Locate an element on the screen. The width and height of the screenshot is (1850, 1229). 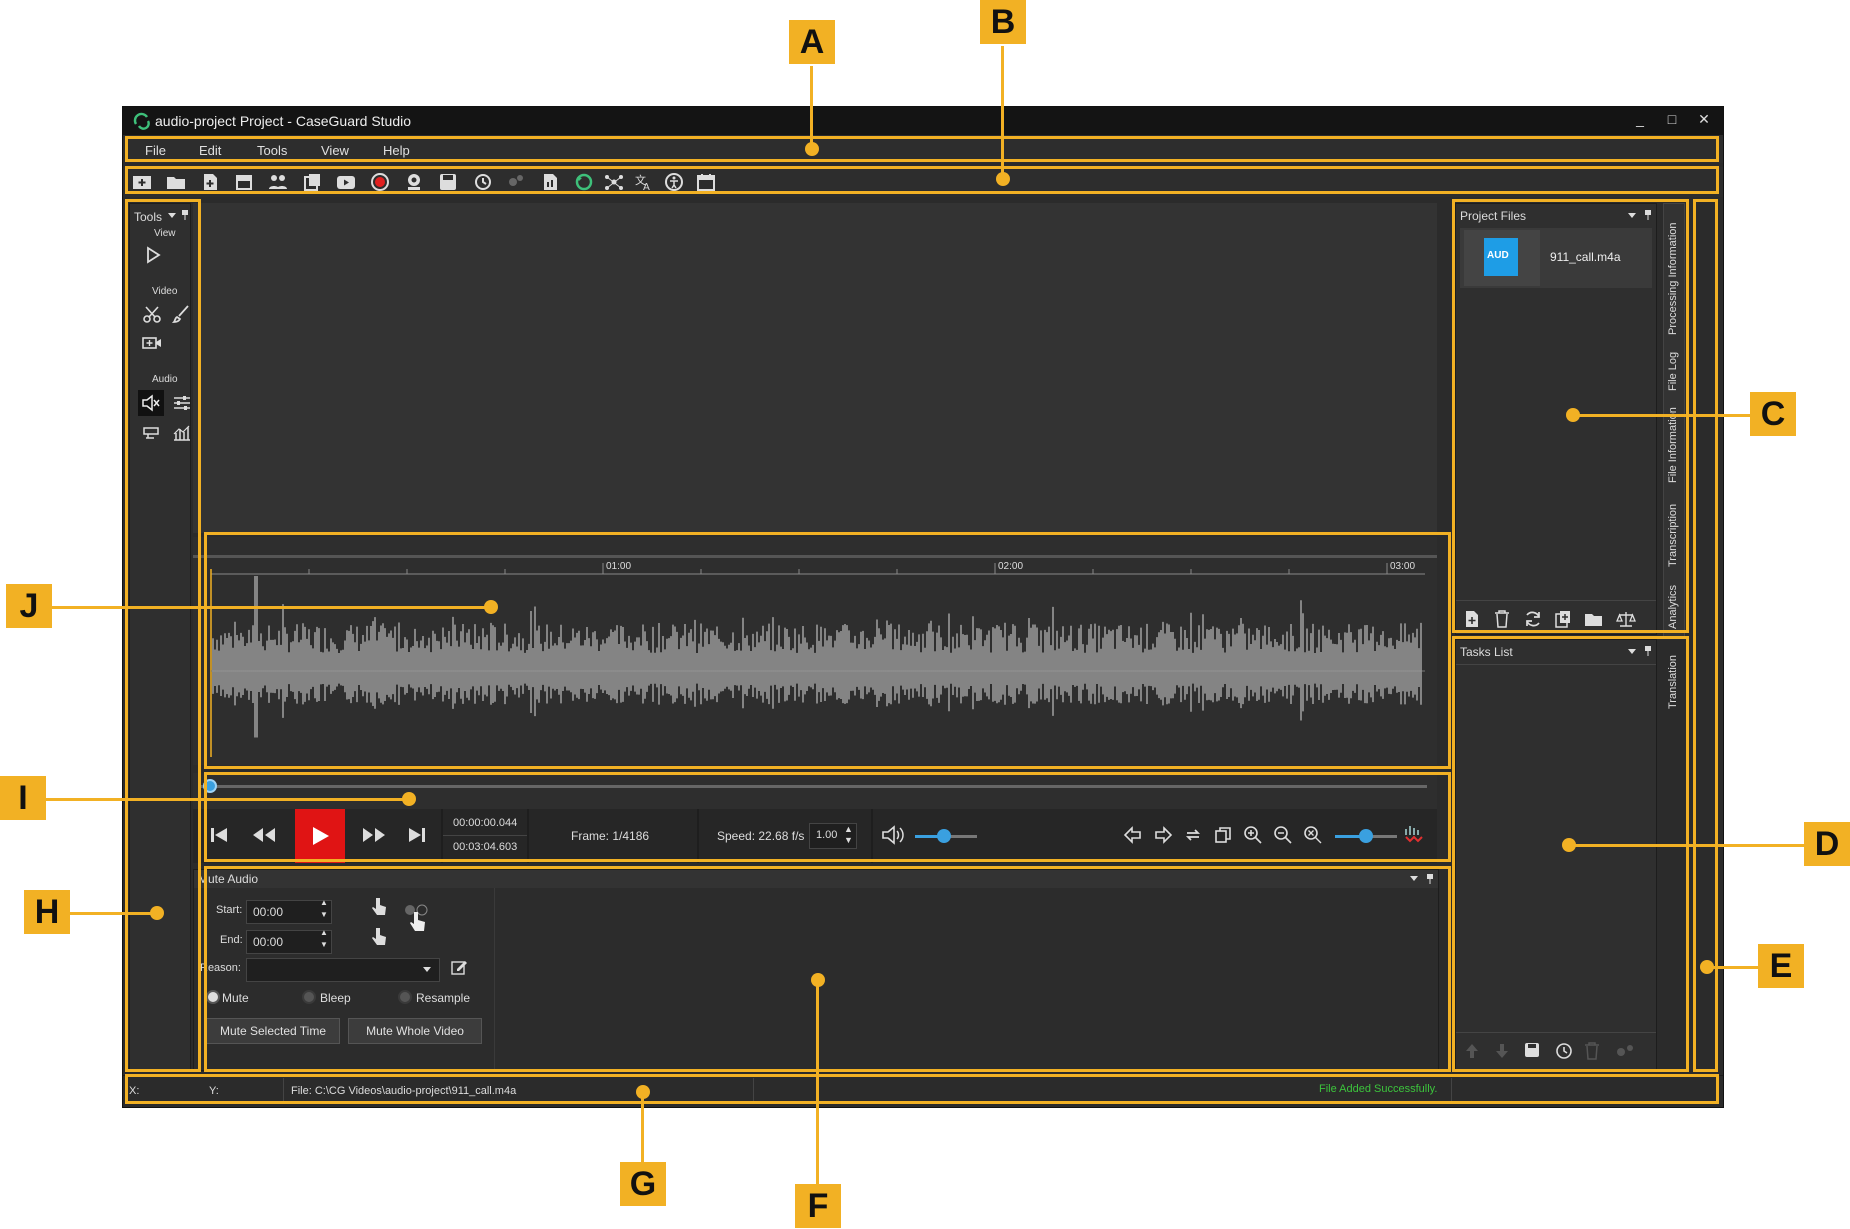
callout-d: D is located at coordinates (1827, 844).